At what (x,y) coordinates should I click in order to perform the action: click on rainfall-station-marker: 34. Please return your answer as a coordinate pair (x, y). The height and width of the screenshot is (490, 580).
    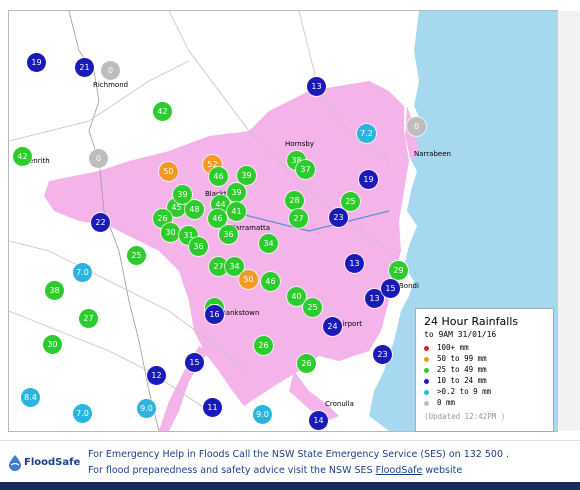
    Looking at the image, I should click on (268, 243).